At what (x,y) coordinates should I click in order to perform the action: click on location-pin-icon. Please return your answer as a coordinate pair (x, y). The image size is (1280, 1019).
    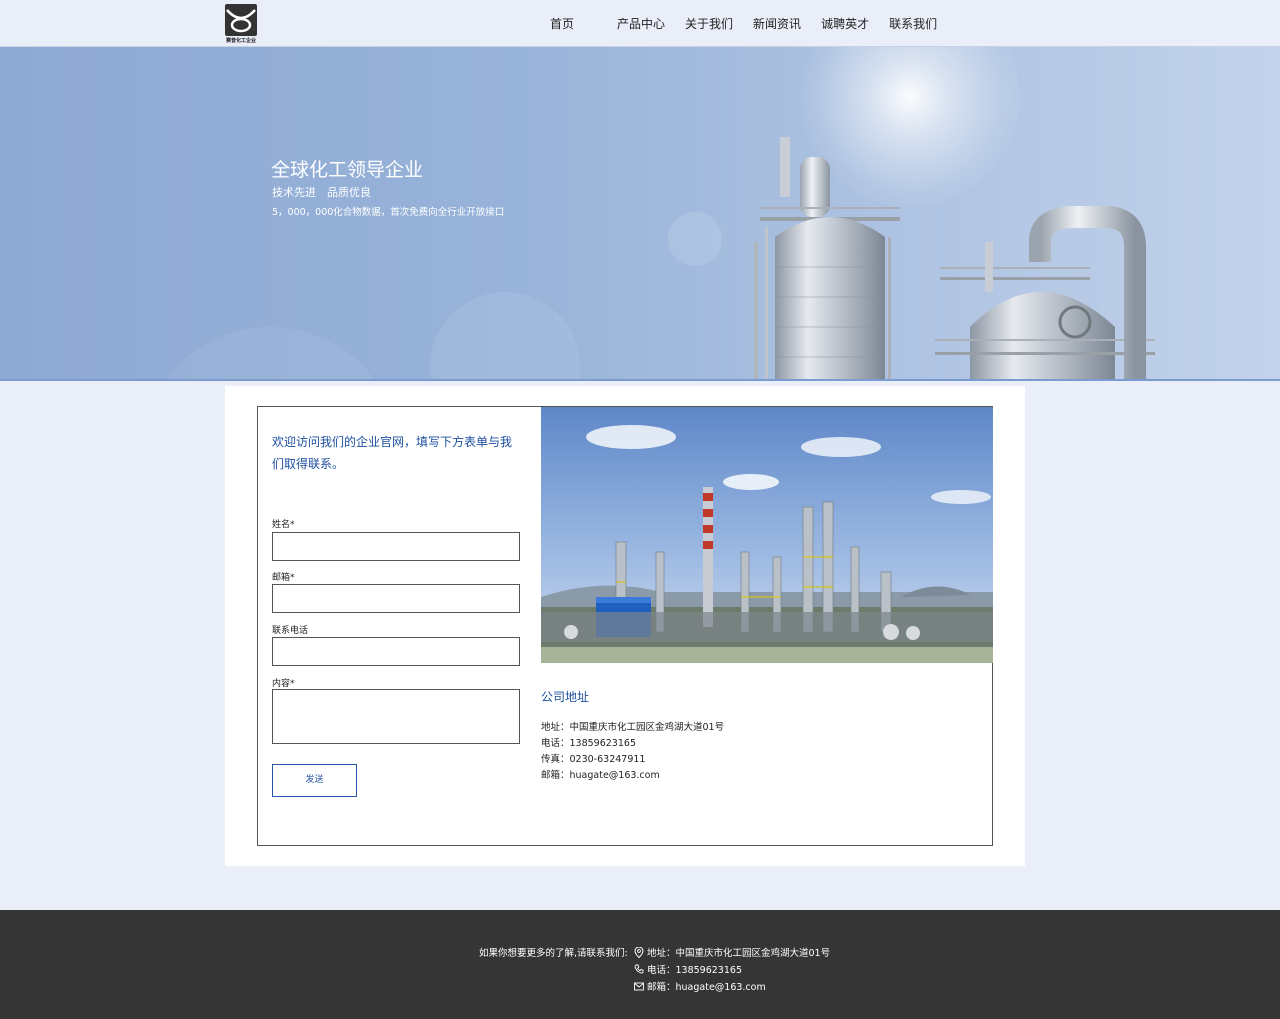
    Looking at the image, I should click on (639, 952).